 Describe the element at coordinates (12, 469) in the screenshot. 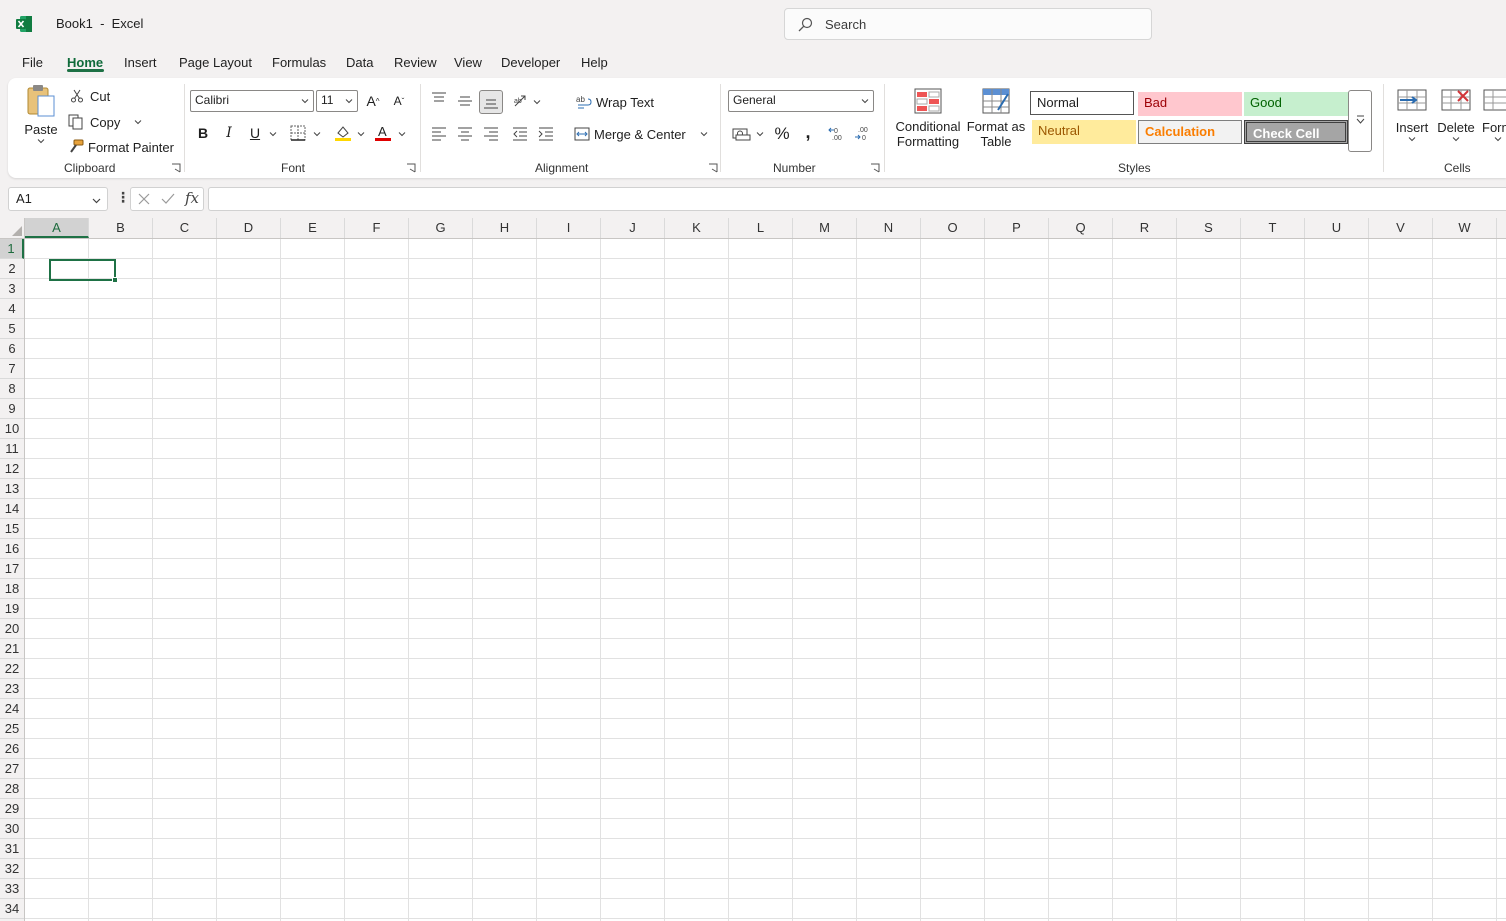

I see `row-header: 12` at that location.